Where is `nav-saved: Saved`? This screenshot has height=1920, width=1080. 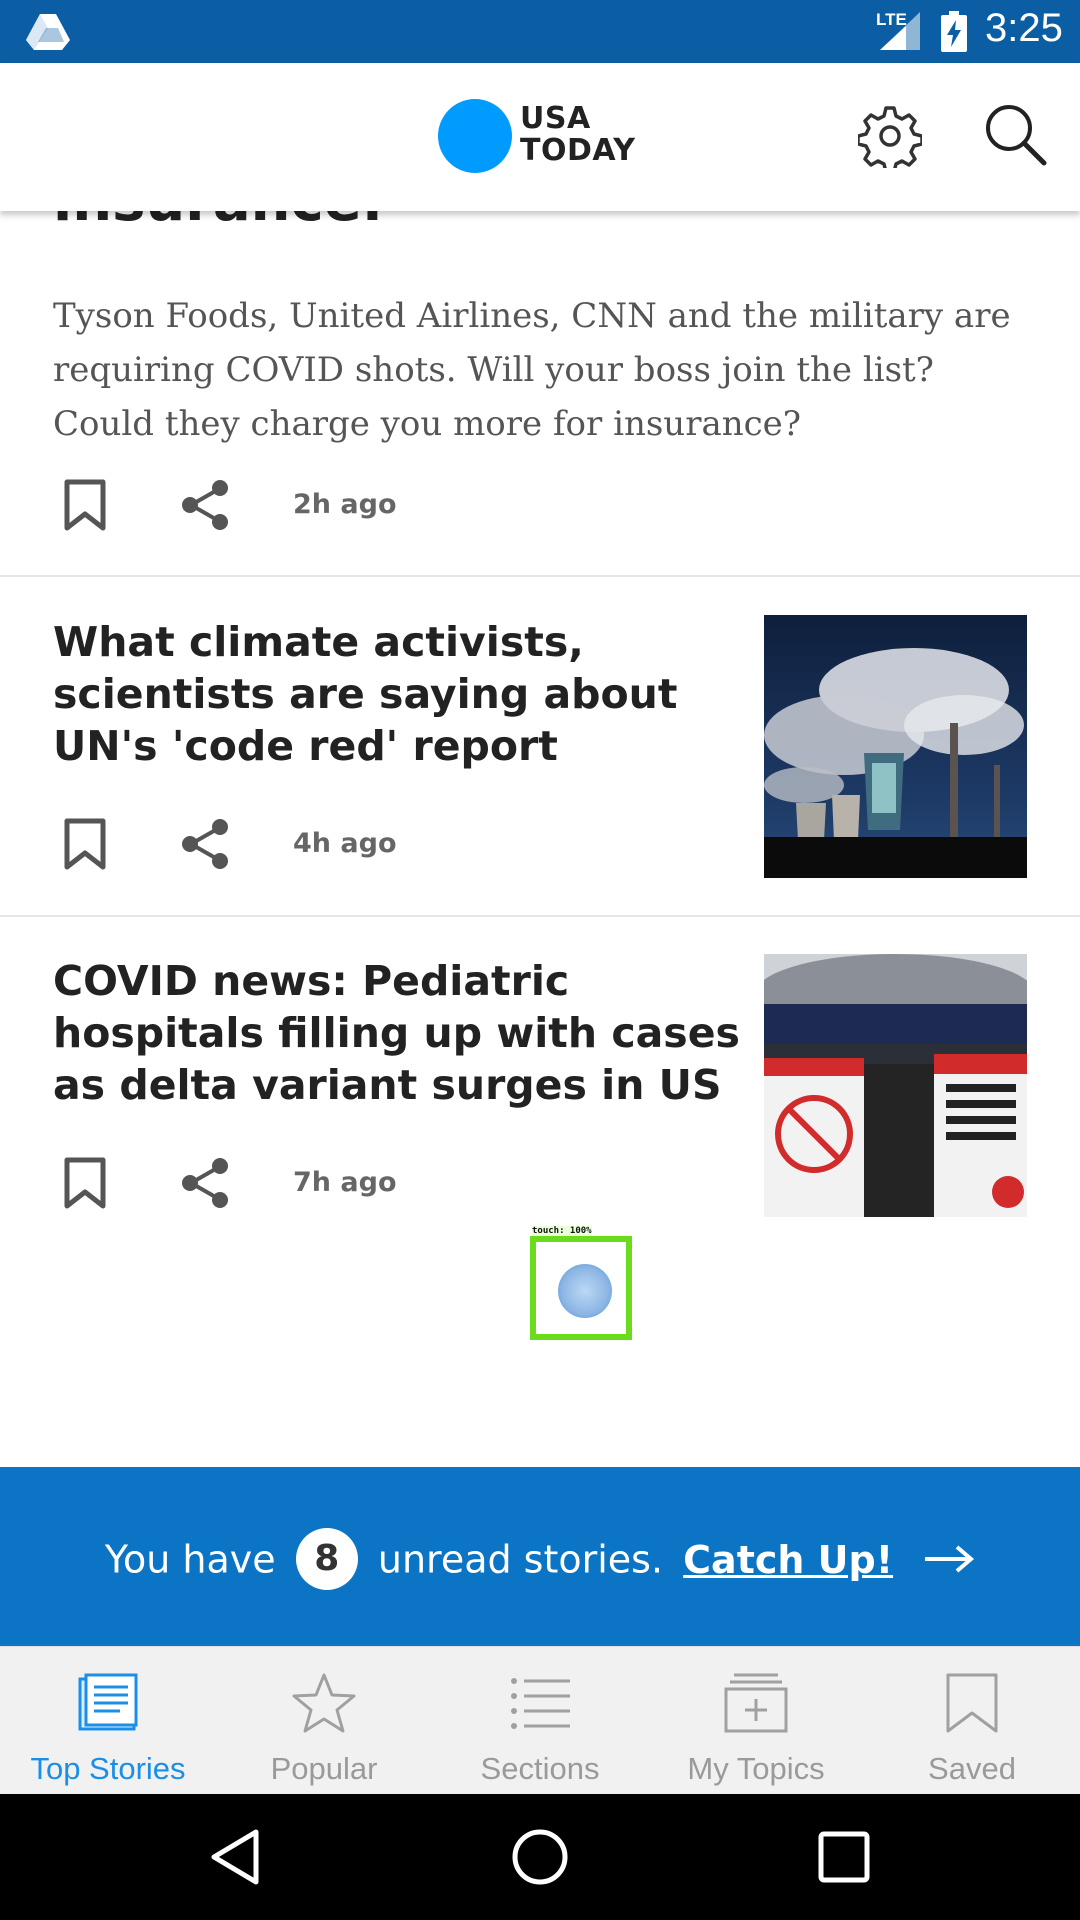 nav-saved: Saved is located at coordinates (972, 1721).